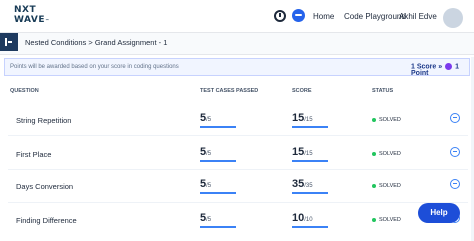 This screenshot has width=474, height=241. Describe the element at coordinates (449, 66) in the screenshot. I see `points-badge-icon` at that location.